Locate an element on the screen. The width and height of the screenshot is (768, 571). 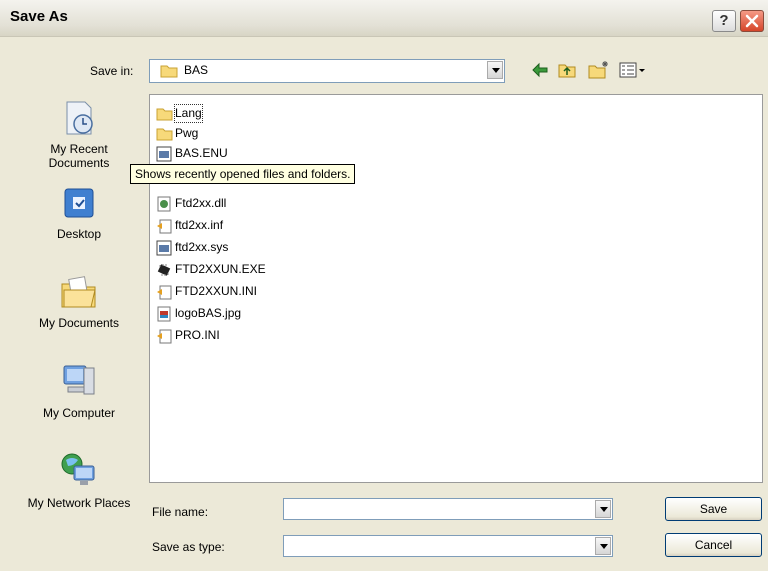
window-title: Save As is located at coordinates (39, 16).